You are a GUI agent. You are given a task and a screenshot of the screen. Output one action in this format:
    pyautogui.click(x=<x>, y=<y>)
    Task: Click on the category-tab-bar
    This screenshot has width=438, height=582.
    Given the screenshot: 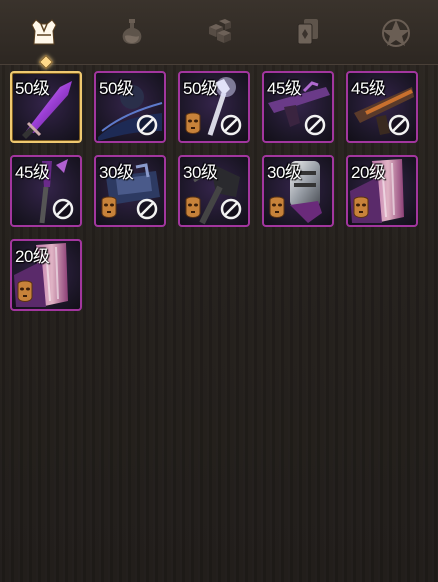 What is the action you would take?
    pyautogui.click(x=219, y=35)
    